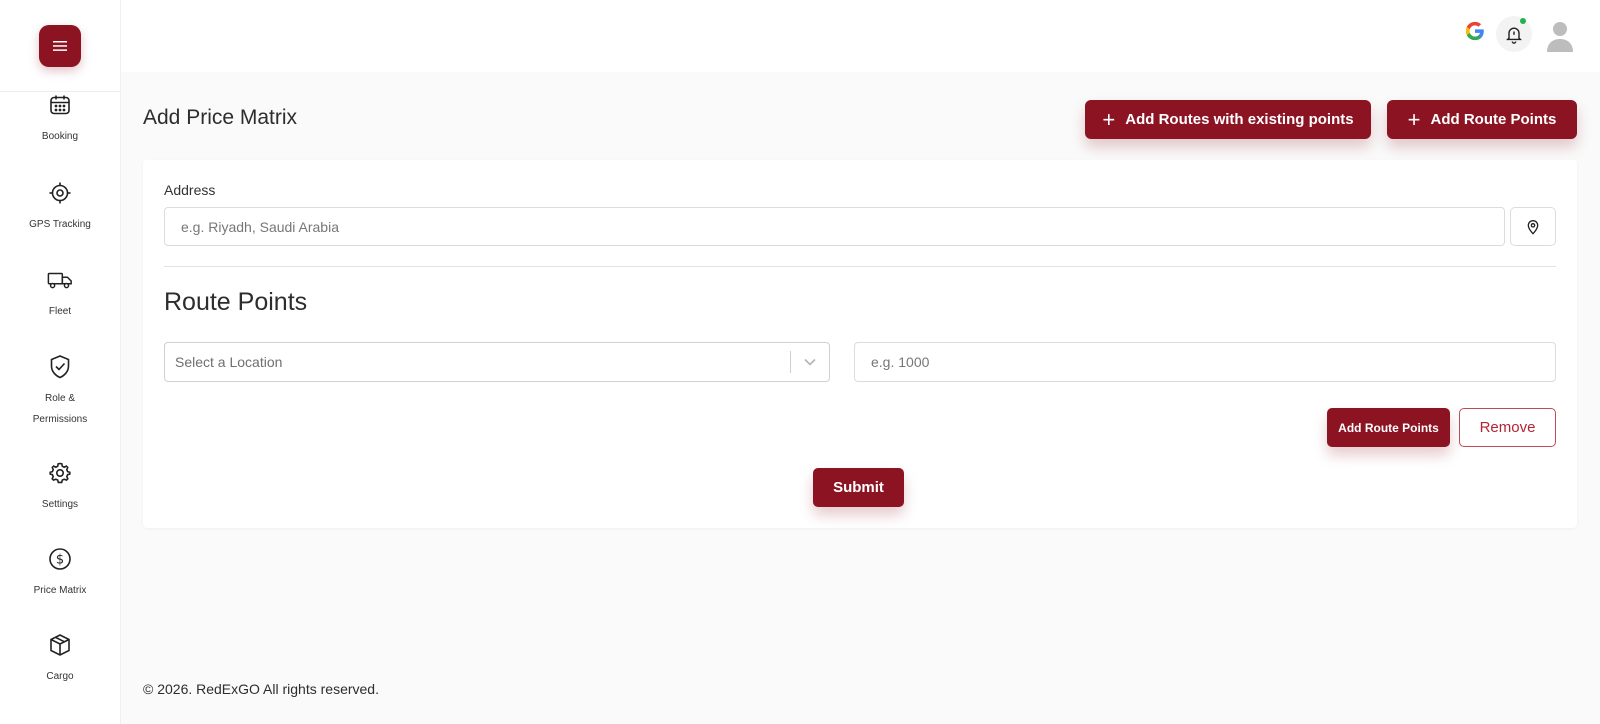 This screenshot has width=1600, height=724. I want to click on sidebar-item-label: Cargo, so click(60, 676).